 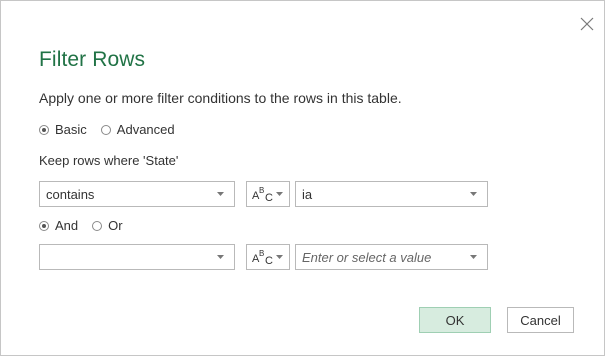 I want to click on ok-button: OK, so click(x=455, y=320).